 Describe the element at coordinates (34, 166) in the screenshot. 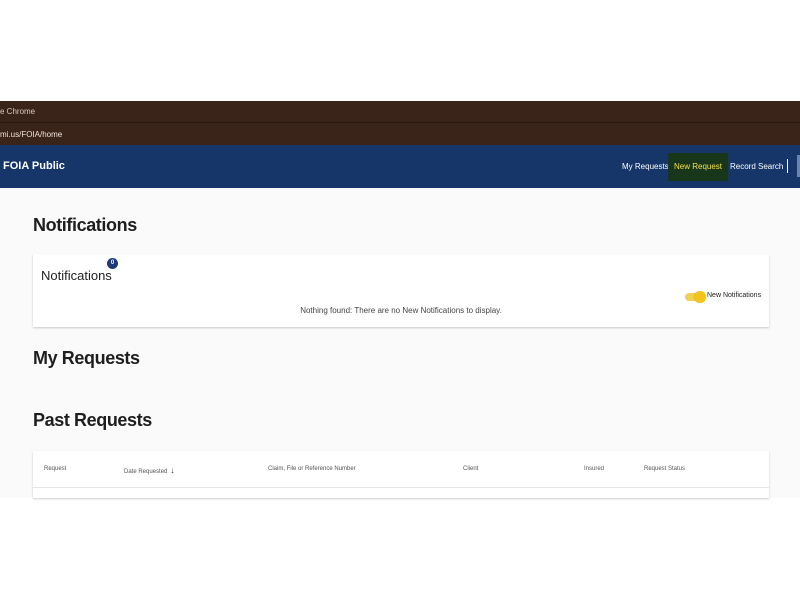

I see `brand-title: FOIA Public` at that location.